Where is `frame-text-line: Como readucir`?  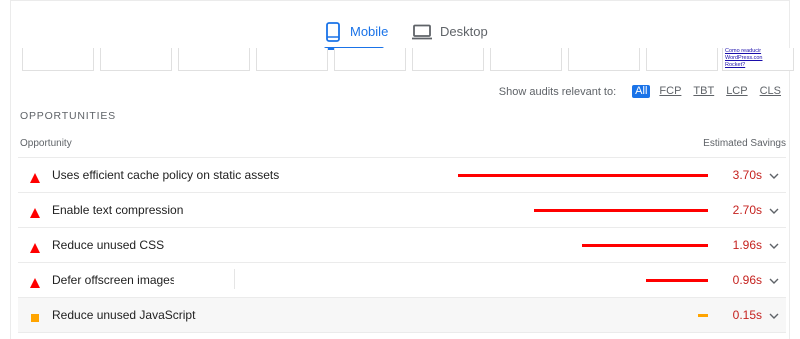 frame-text-line: Como readucir is located at coordinates (743, 51).